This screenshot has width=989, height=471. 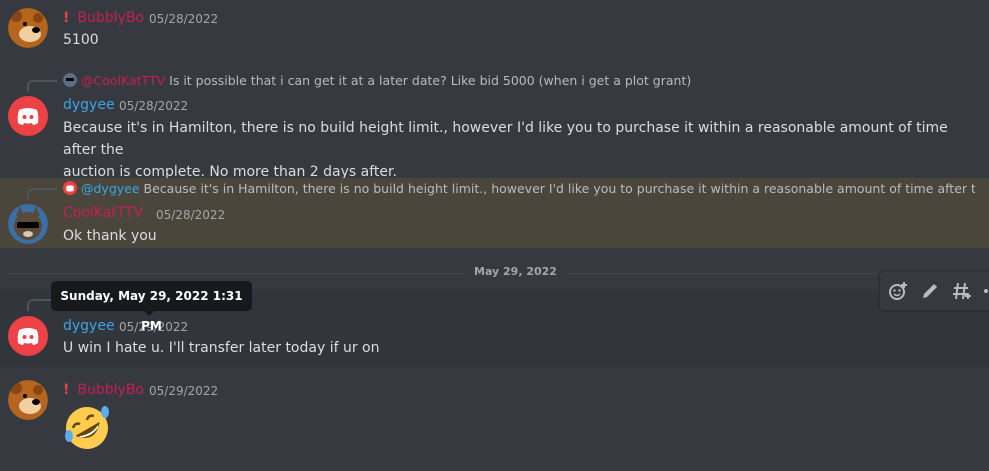 I want to click on mini-avatar-coolkat, so click(x=70, y=80).